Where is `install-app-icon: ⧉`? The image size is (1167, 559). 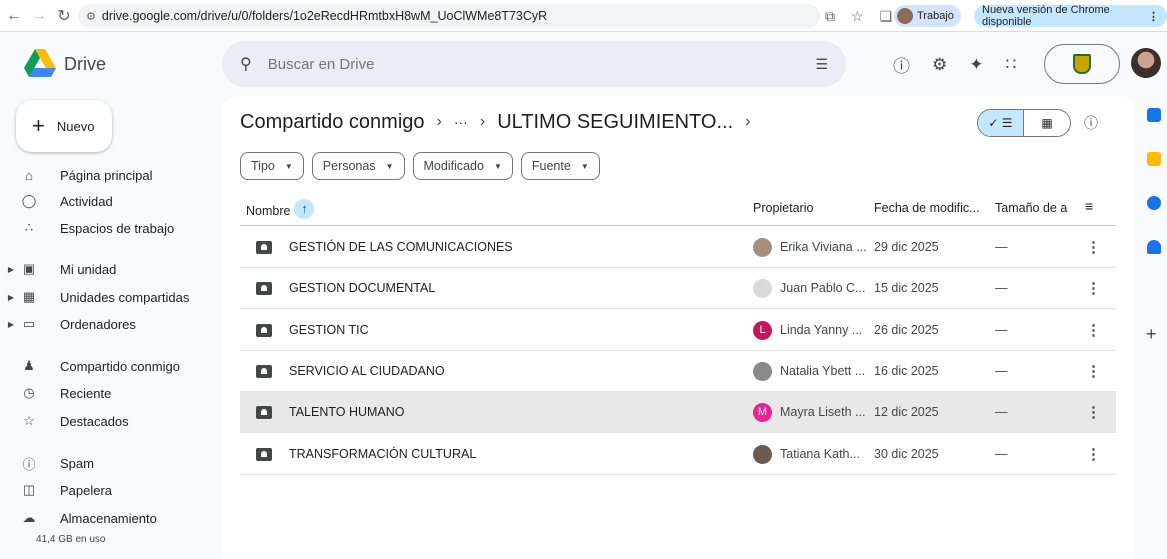 install-app-icon: ⧉ is located at coordinates (830, 16).